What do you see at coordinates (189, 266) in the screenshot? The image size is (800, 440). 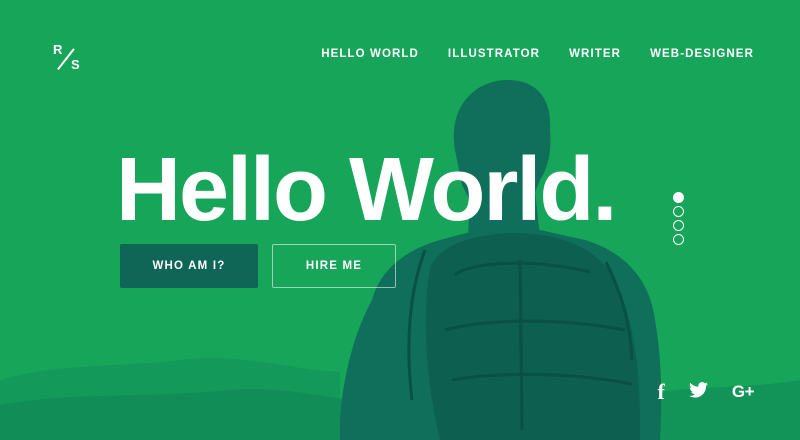 I see `who-am-i-button: WHO AM I?` at bounding box center [189, 266].